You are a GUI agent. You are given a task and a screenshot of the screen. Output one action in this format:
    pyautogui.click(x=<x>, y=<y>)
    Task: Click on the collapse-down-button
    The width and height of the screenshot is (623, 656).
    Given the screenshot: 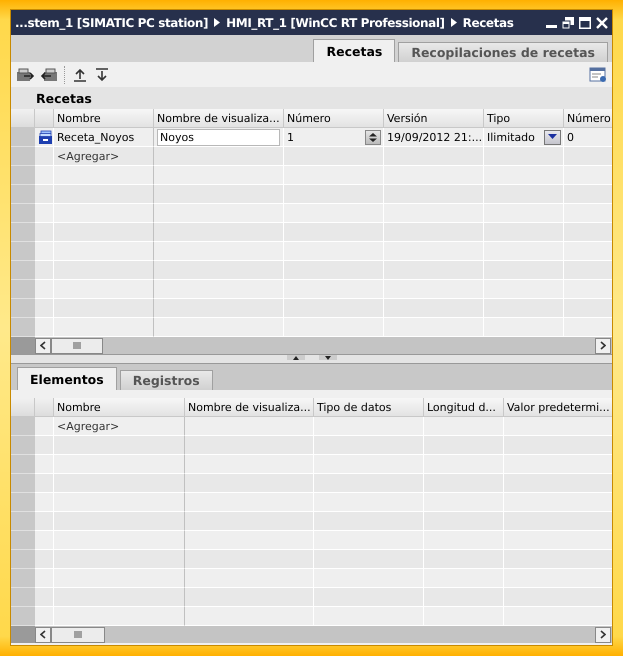 What is the action you would take?
    pyautogui.click(x=327, y=357)
    